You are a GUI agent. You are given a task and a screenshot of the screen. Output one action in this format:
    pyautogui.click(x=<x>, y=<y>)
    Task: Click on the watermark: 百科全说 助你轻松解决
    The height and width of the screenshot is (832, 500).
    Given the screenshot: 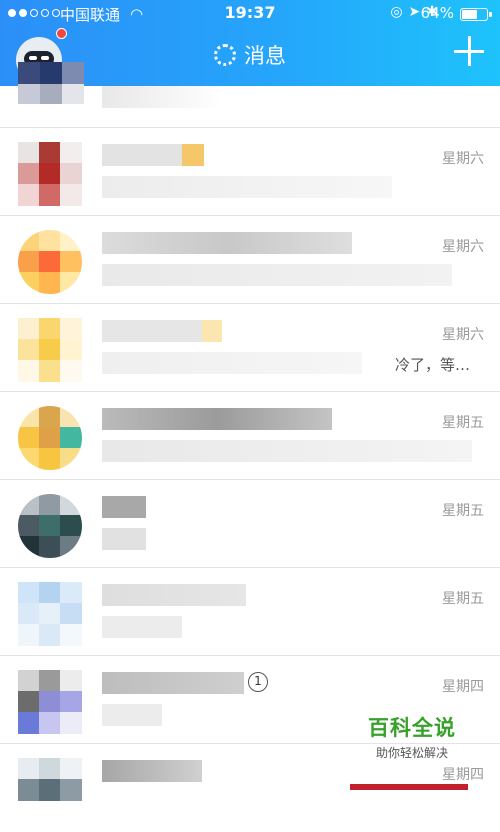 What is the action you would take?
    pyautogui.click(x=412, y=736)
    